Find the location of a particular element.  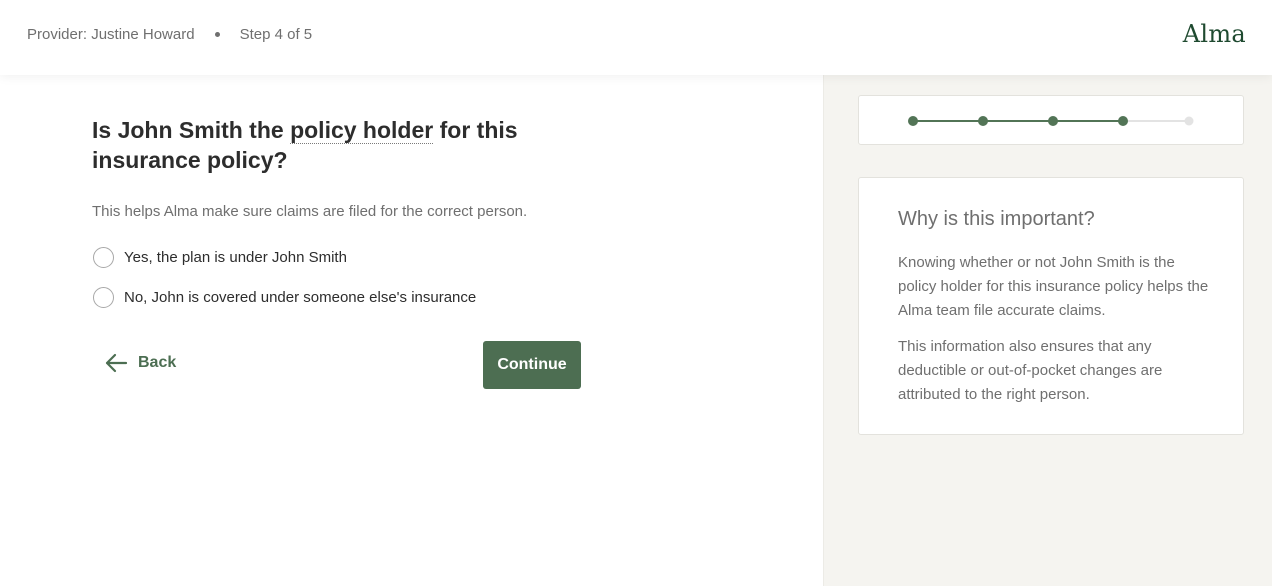

option-yes: Yes, the plan is under John Smith is located at coordinates (220, 257).